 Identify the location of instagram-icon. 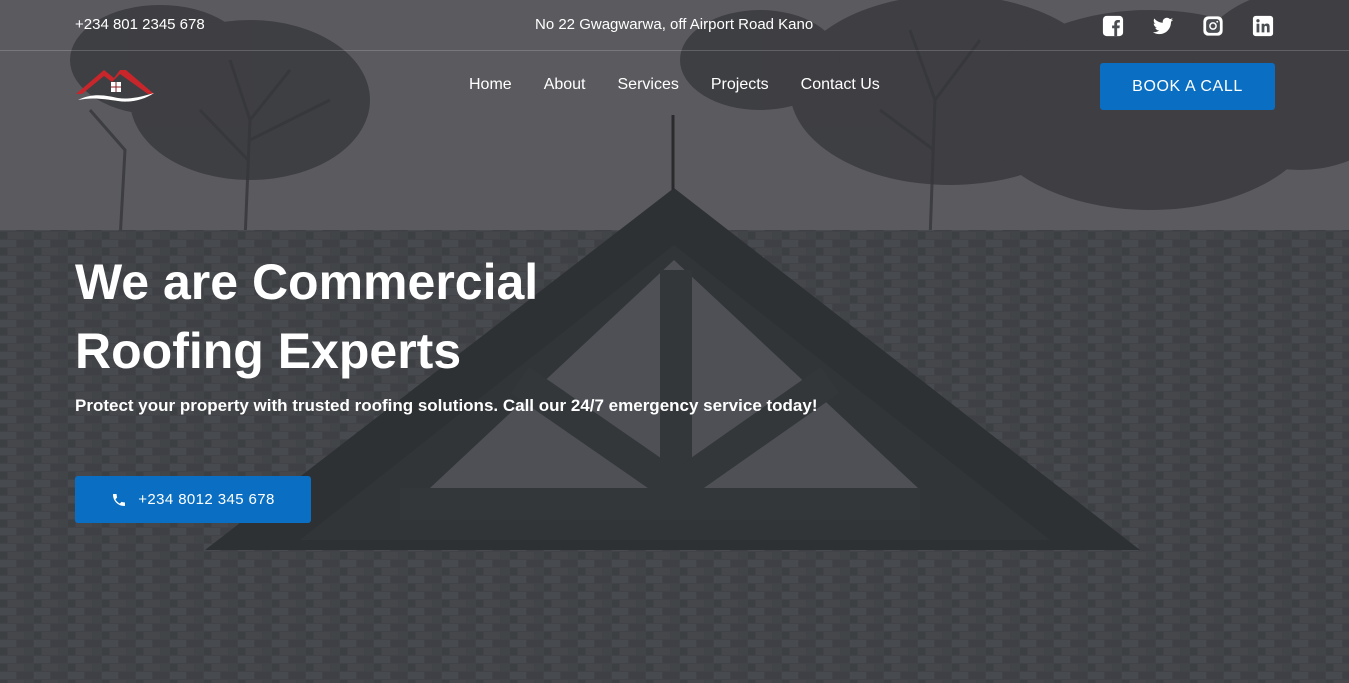
(1213, 26).